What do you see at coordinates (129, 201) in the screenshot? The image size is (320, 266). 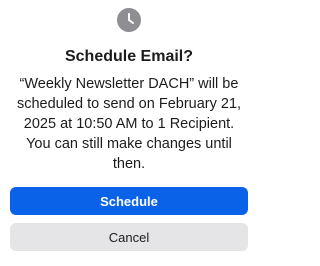 I see `schedule-button: Schedule` at bounding box center [129, 201].